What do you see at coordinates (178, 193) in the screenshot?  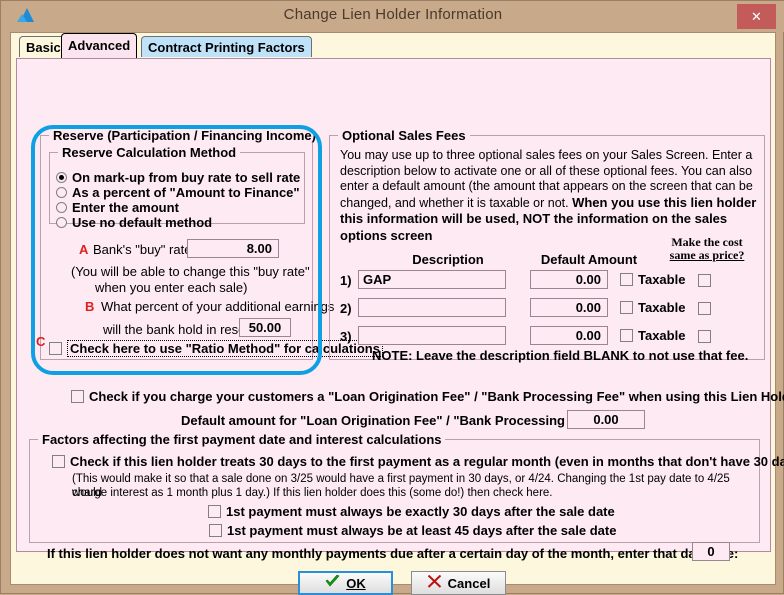 I see `radio-percent-amount-to-finance: As a percent of "Amount to Finance"` at bounding box center [178, 193].